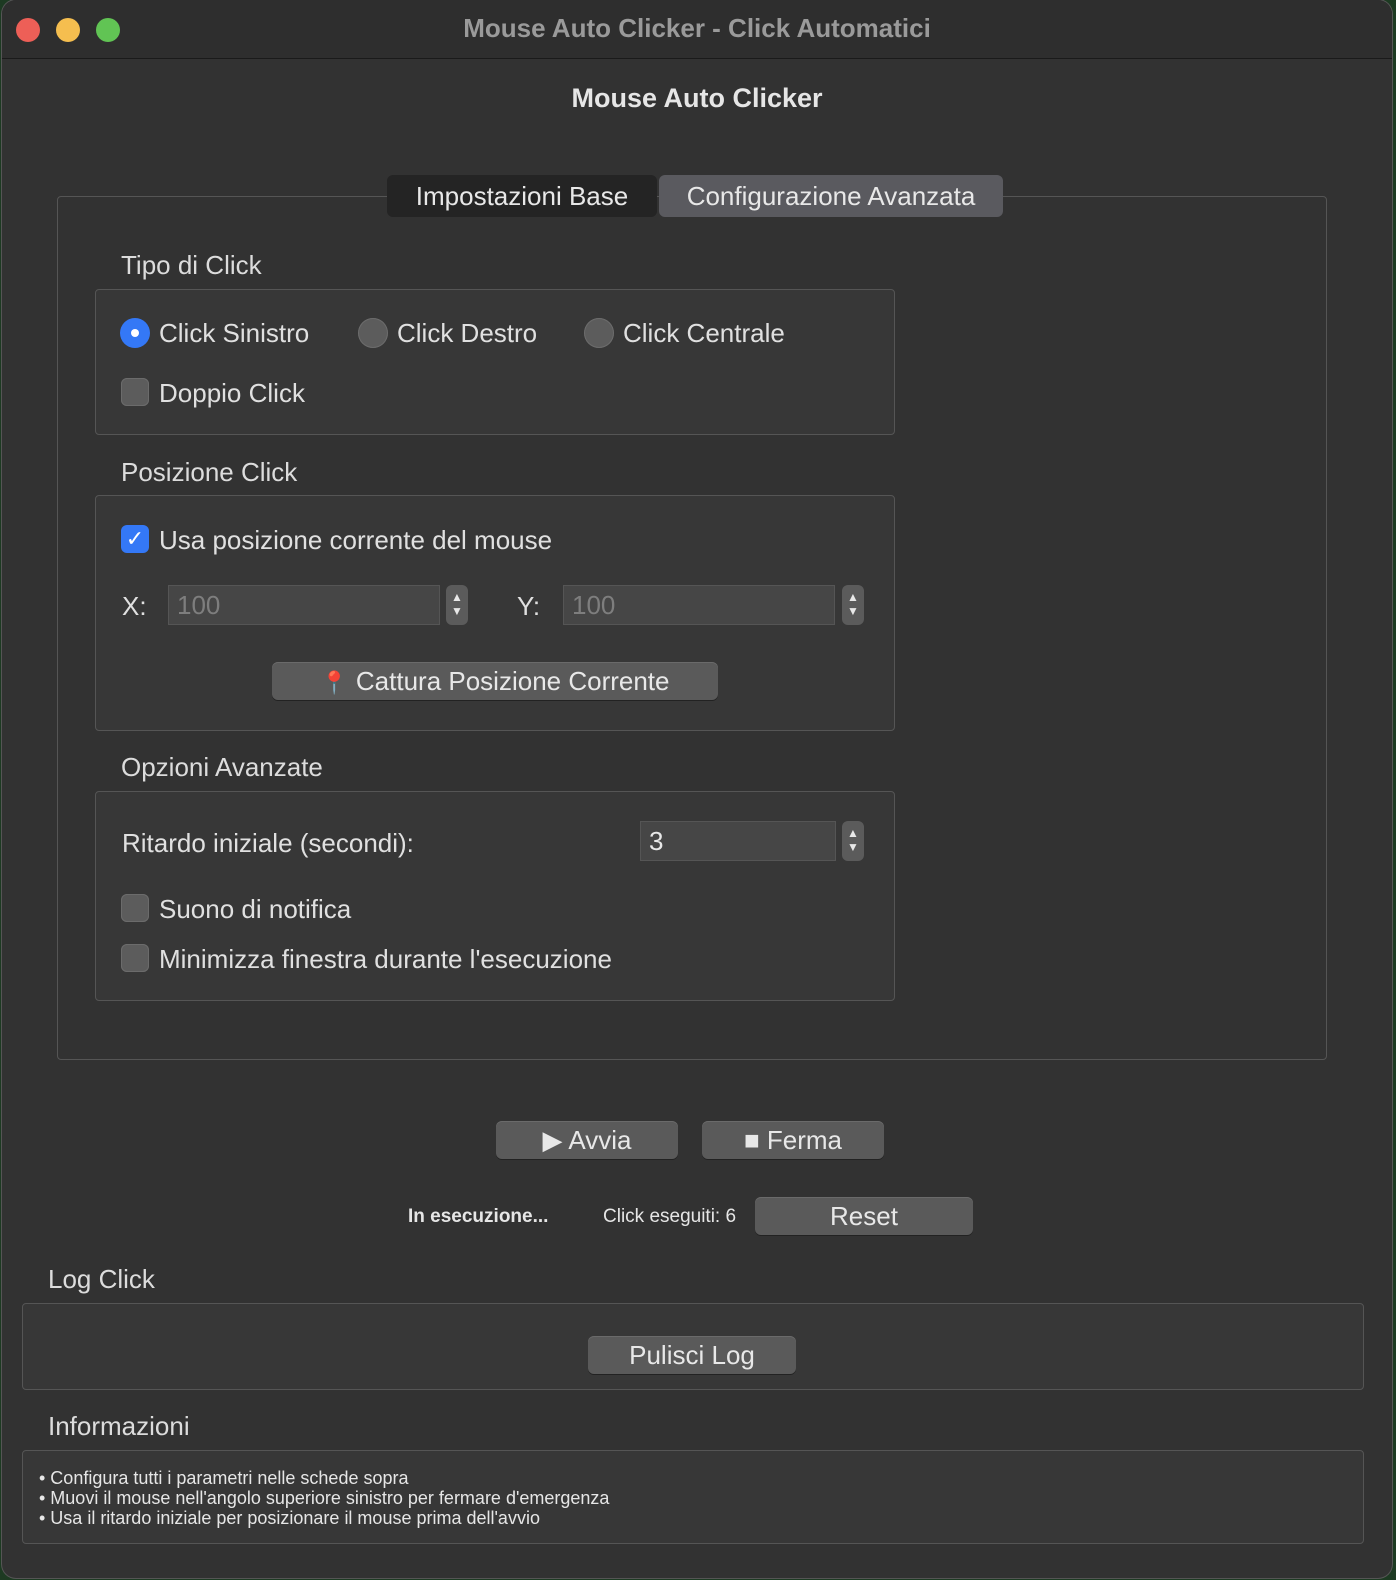 The width and height of the screenshot is (1396, 1580). Describe the element at coordinates (467, 333) in the screenshot. I see `radio-label-click-destro: Click Destro` at that location.